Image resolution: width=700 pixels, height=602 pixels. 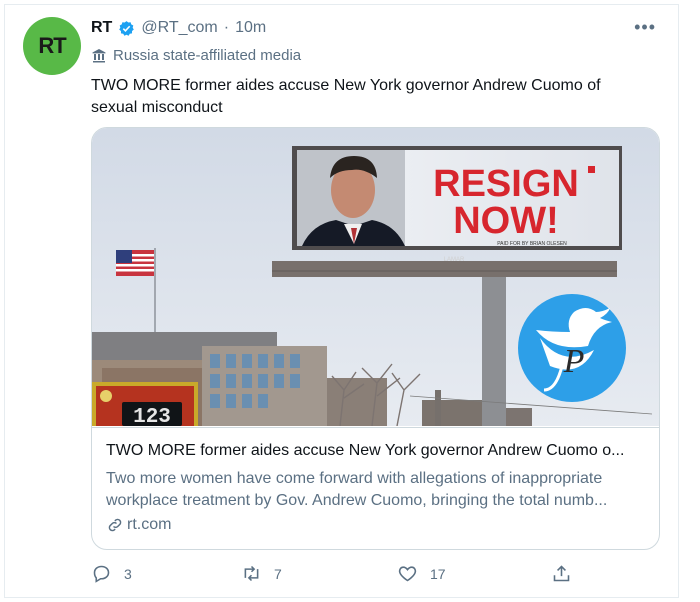 I want to click on tweet-timestamp: 10m, so click(x=250, y=28).